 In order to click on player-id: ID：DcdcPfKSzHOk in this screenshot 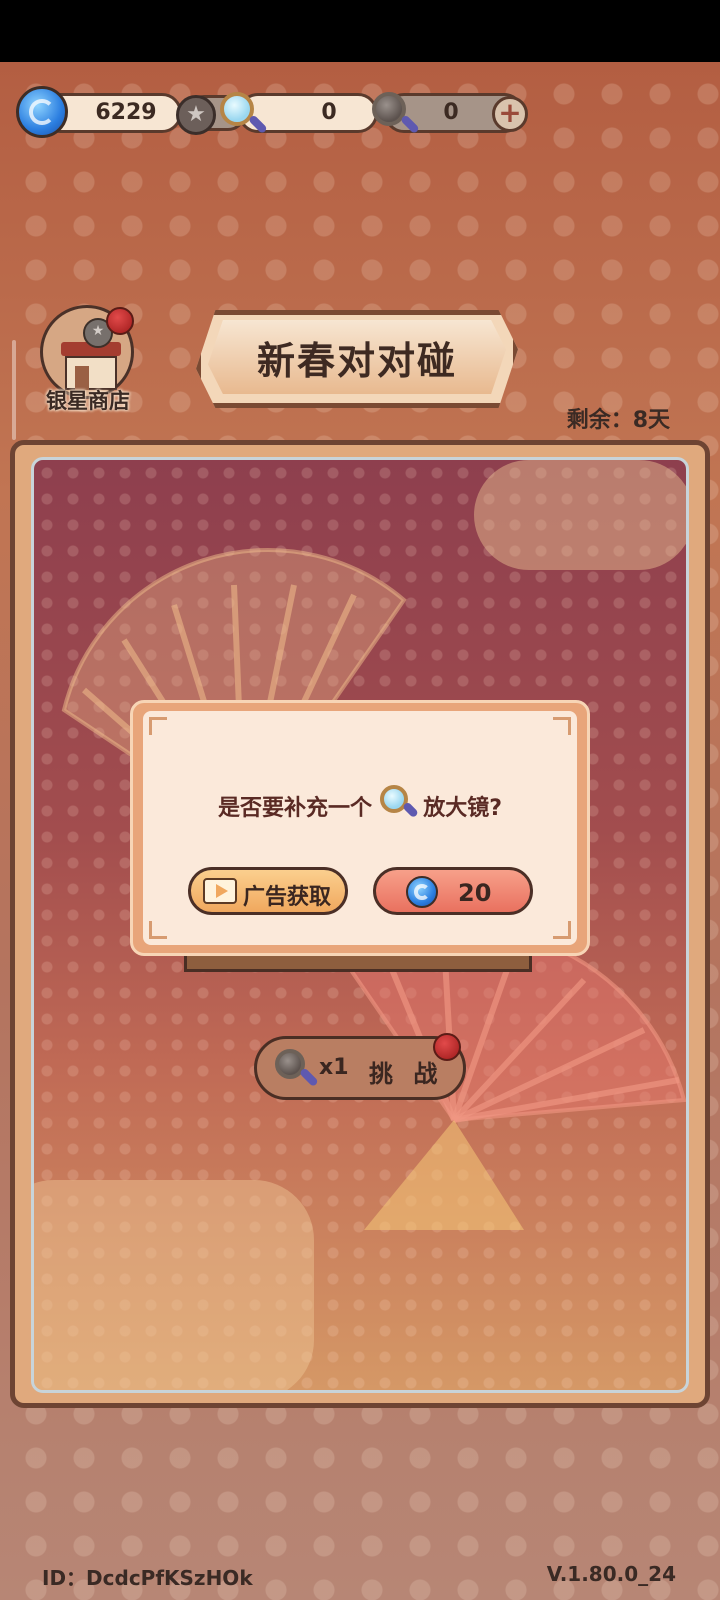, I will do `click(147, 1578)`.